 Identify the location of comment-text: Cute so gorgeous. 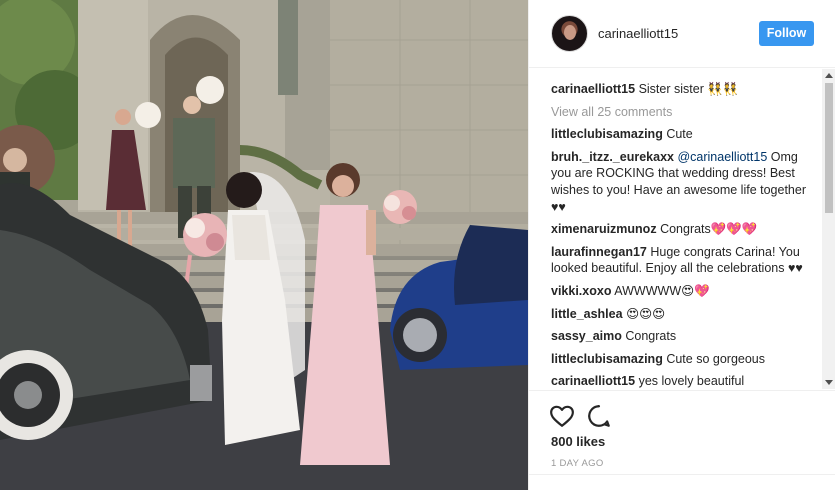
(716, 358).